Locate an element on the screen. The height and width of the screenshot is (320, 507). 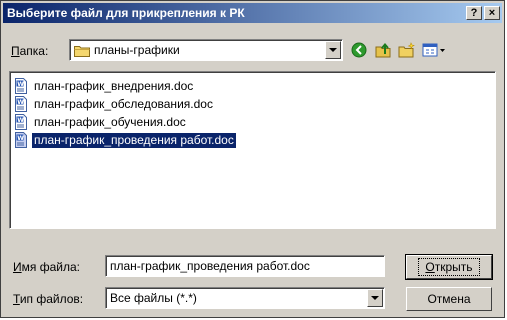
view-menu-icon is located at coordinates (433, 50).